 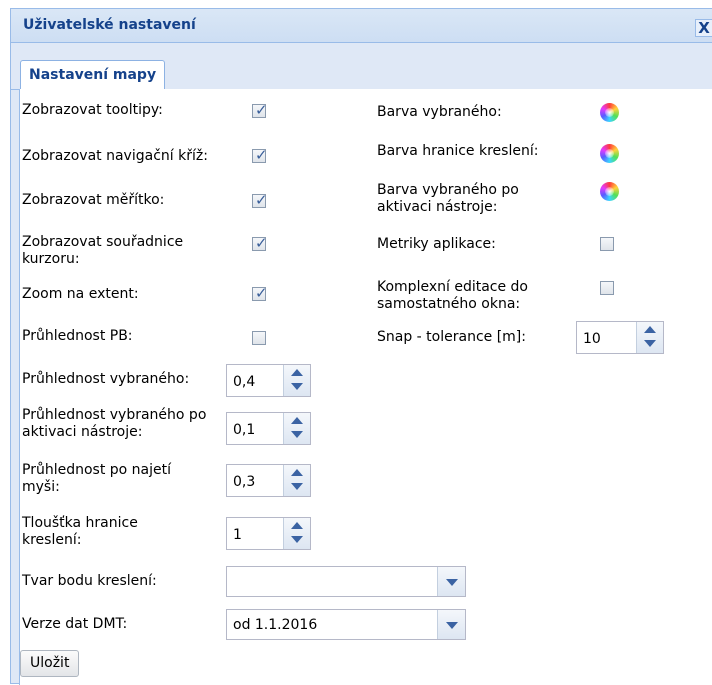 What do you see at coordinates (244, 382) in the screenshot?
I see `transparency-selected-value: 0,4` at bounding box center [244, 382].